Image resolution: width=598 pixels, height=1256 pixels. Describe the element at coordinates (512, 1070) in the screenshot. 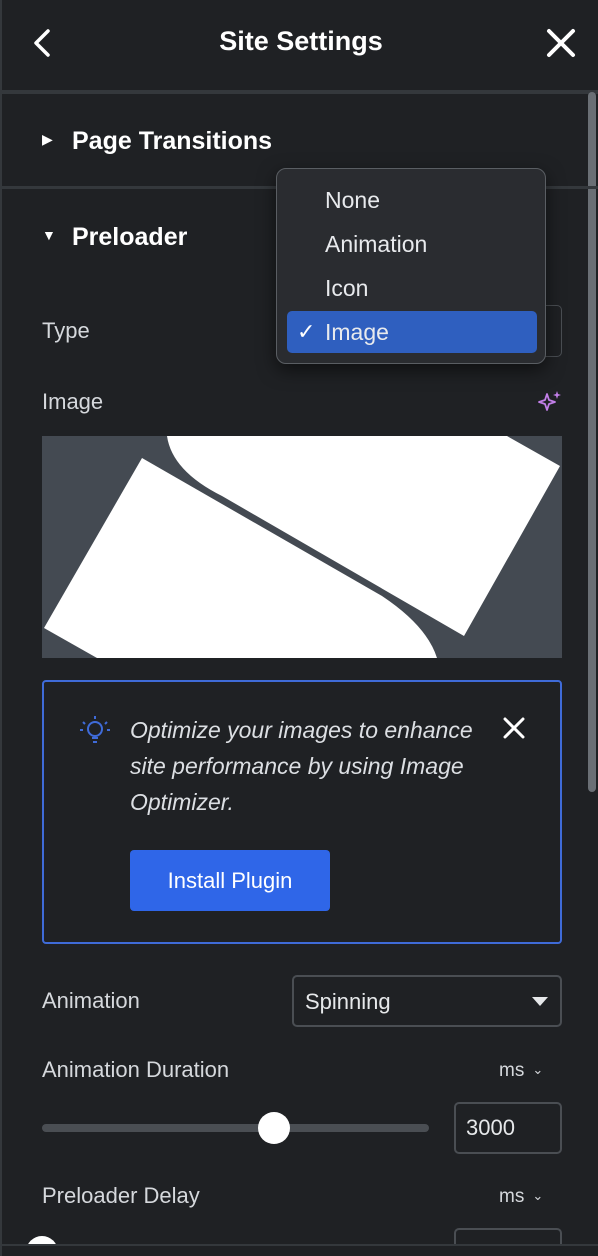

I see `animation-duration-unit: ms` at that location.